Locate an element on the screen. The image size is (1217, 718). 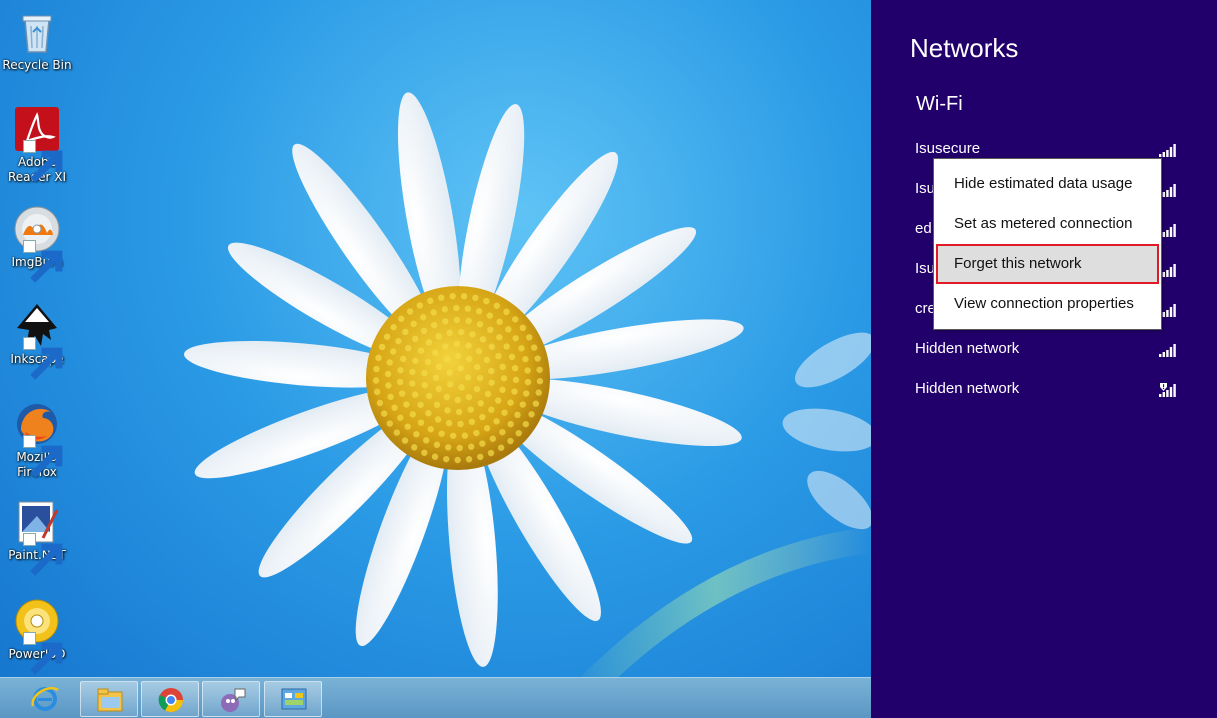
chrome-icon is located at coordinates (170, 700).